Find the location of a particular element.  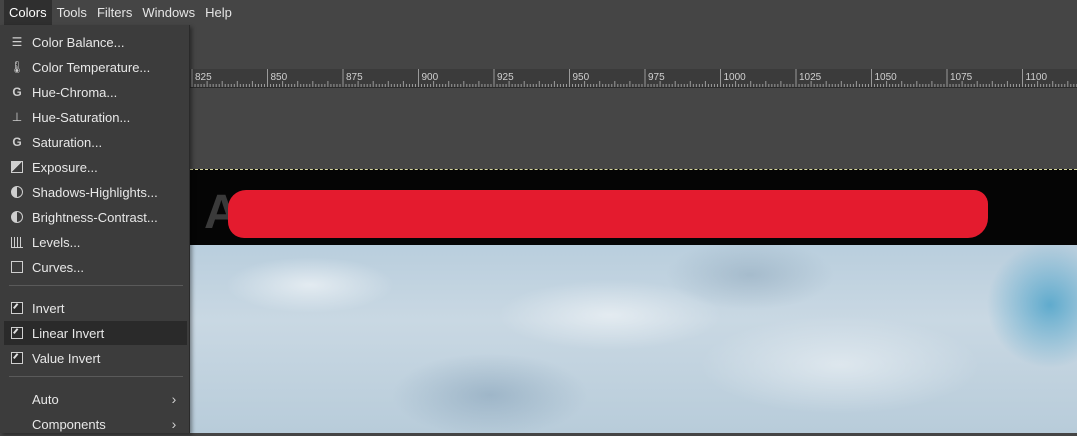

color-balance-icon: ☰ is located at coordinates (17, 42).